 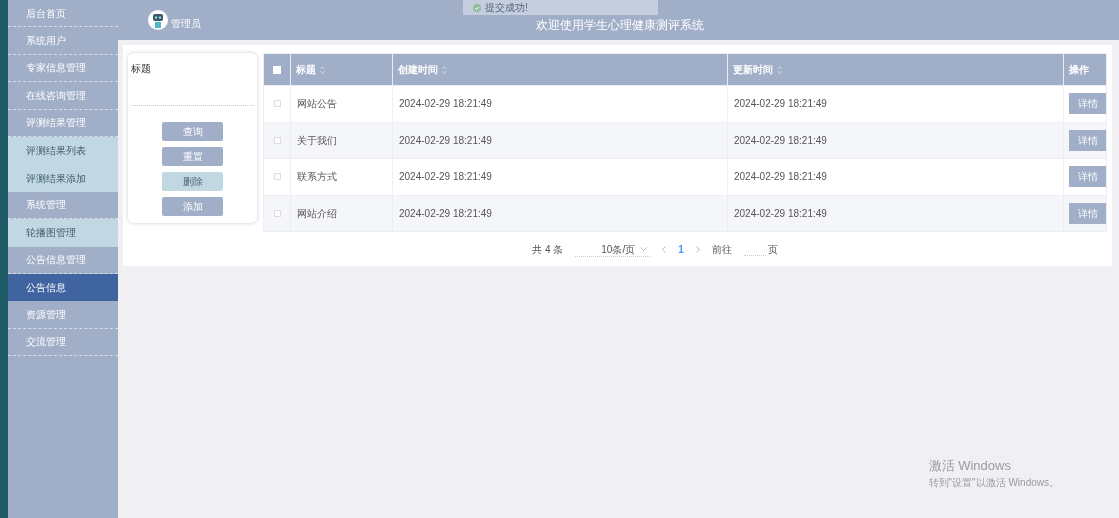 What do you see at coordinates (753, 70) in the screenshot?
I see `column-header: 更新时间` at bounding box center [753, 70].